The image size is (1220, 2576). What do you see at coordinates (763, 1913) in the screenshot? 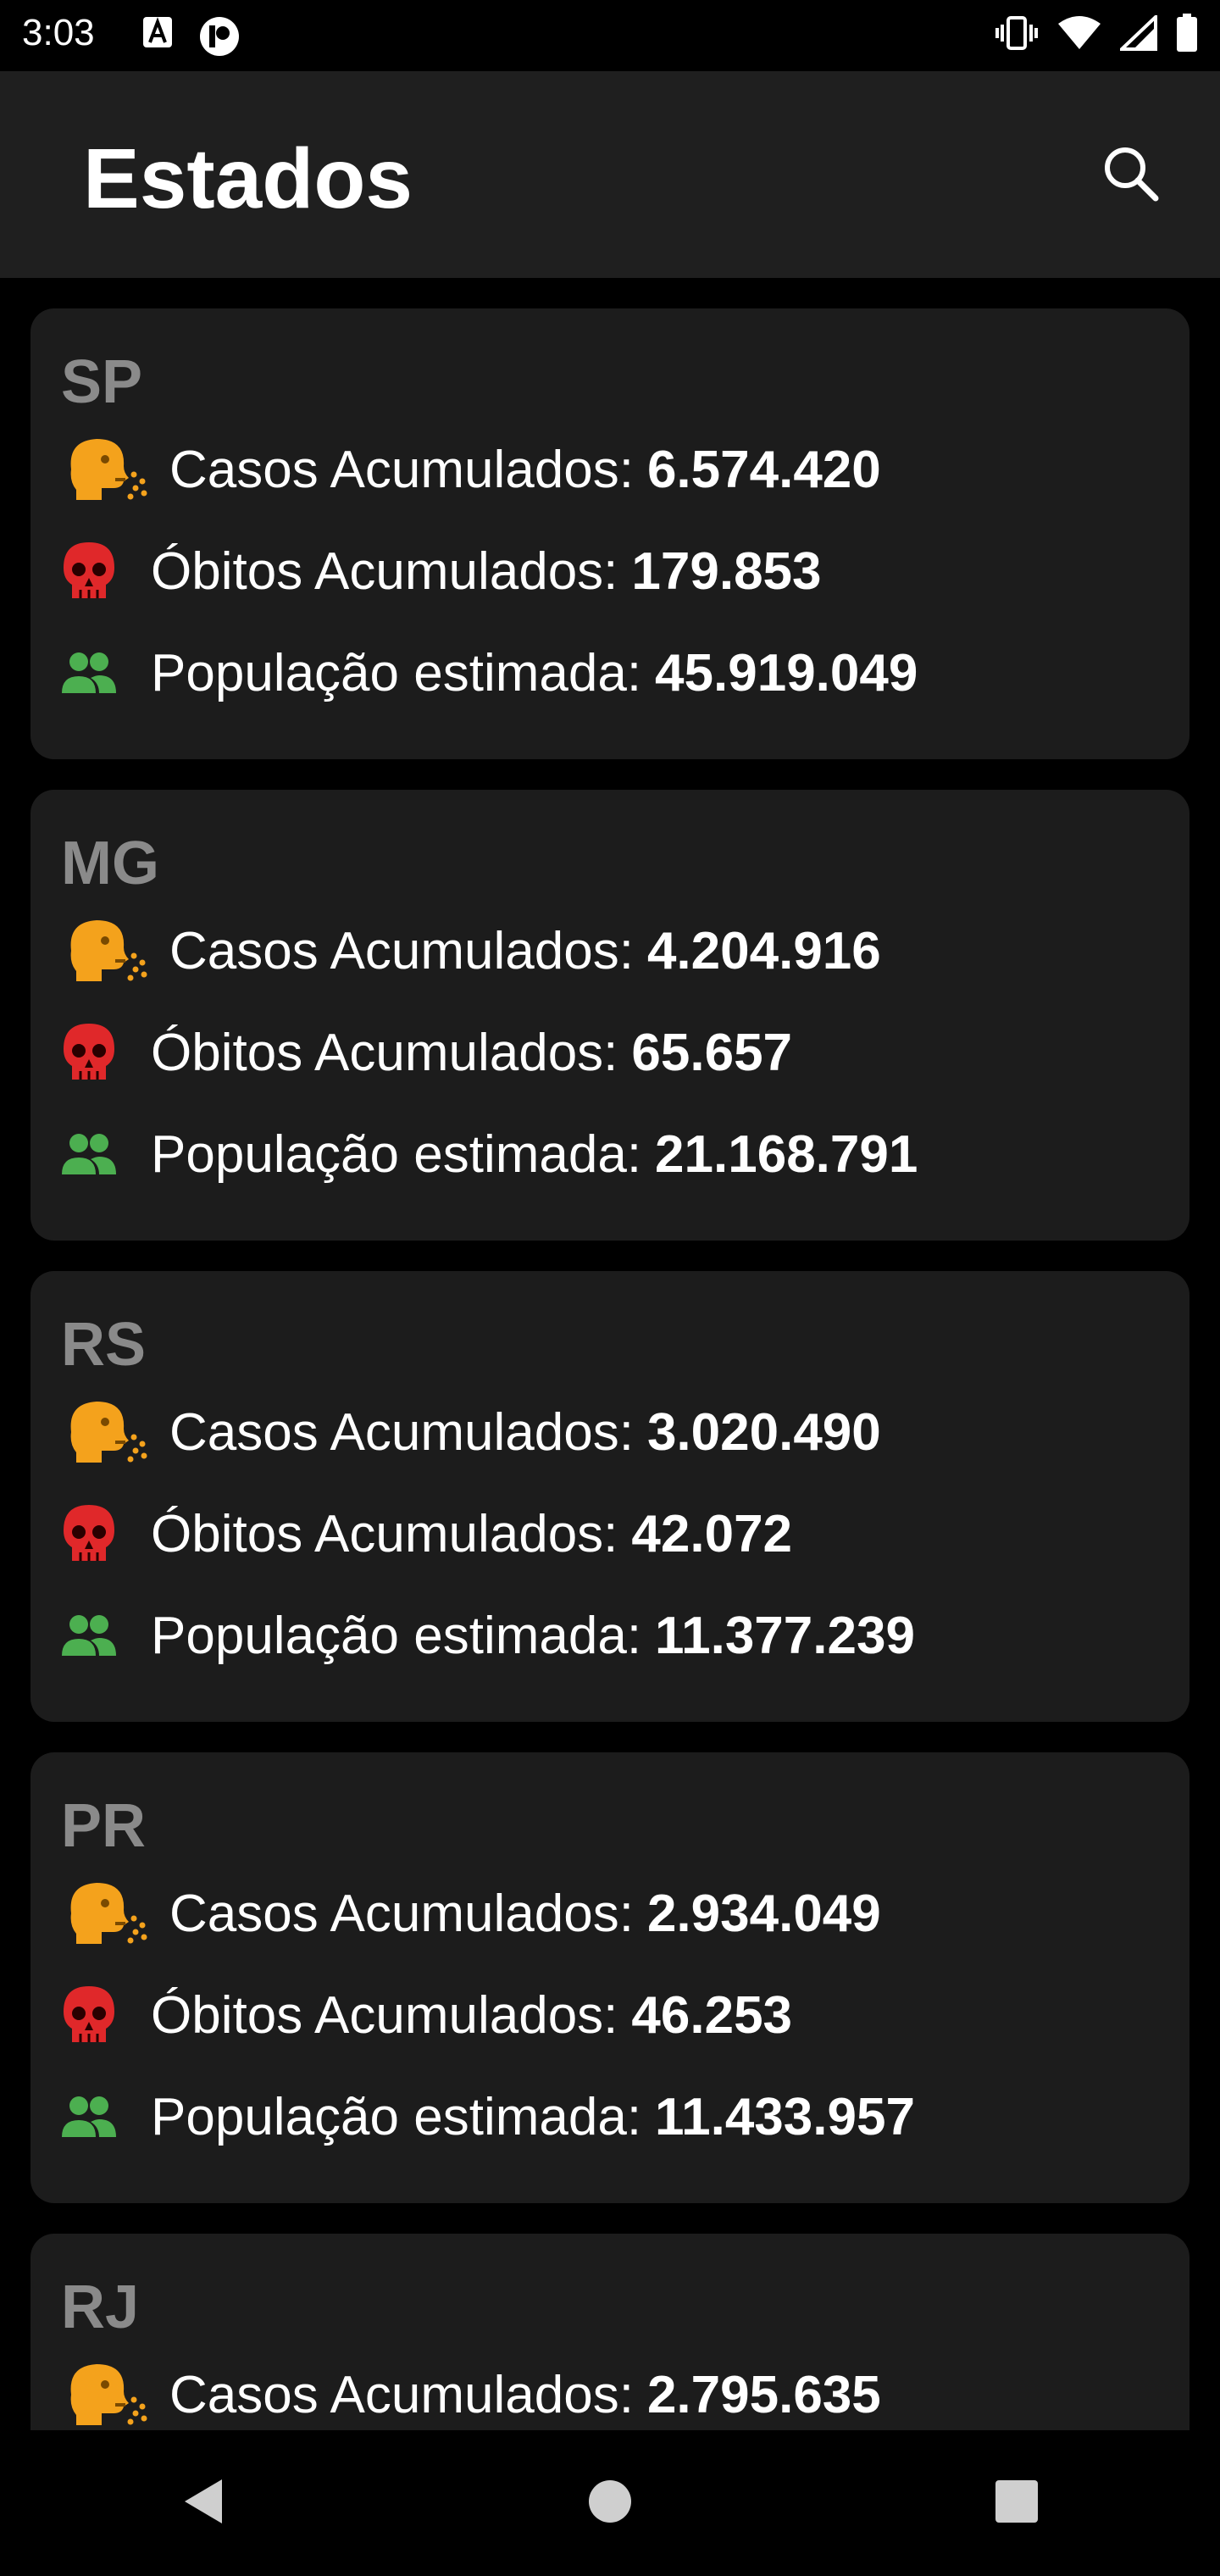
I see `cases-value: 2.934.049` at bounding box center [763, 1913].